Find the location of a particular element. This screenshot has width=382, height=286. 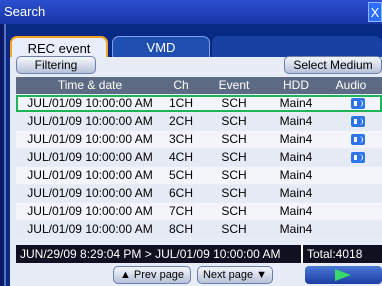

play-button is located at coordinates (343, 275).